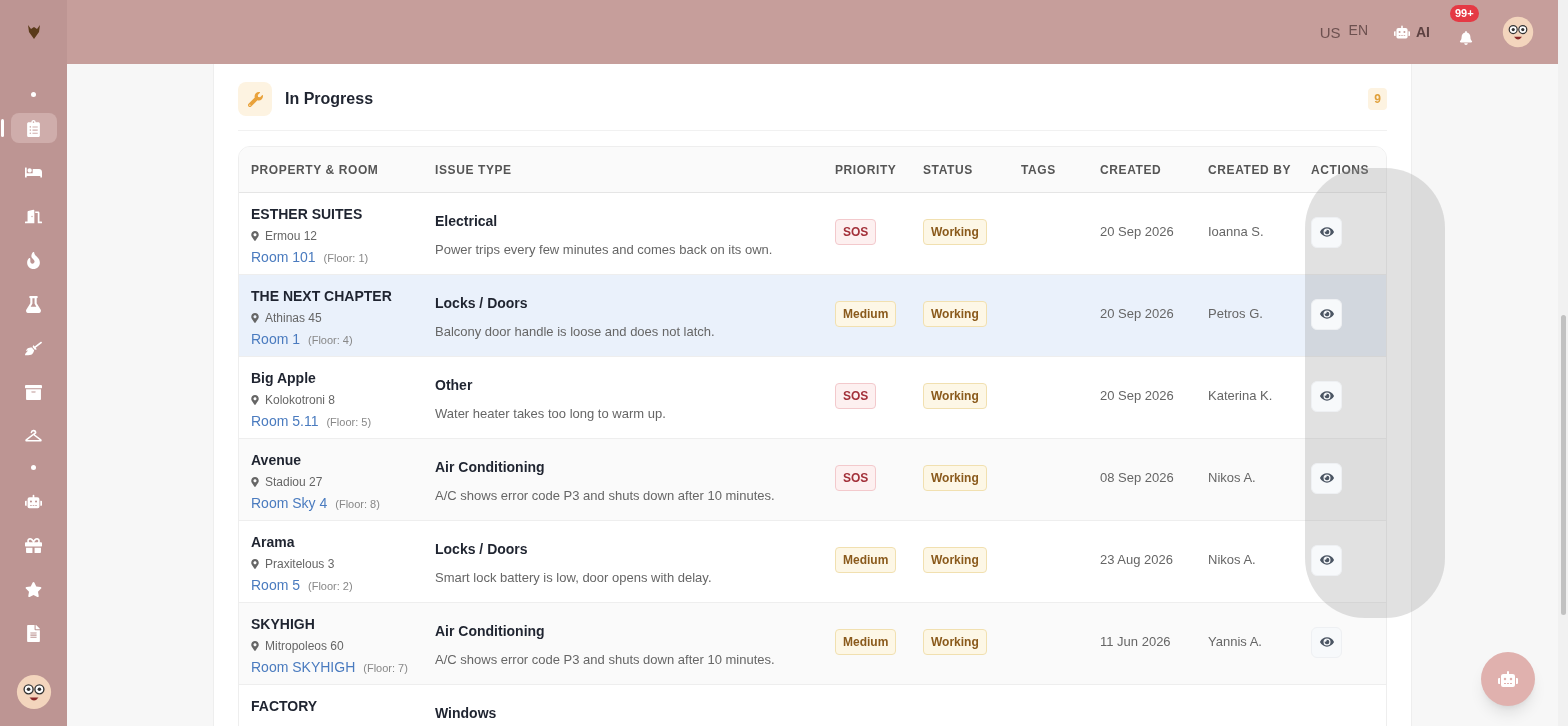 The width and height of the screenshot is (1568, 726). Describe the element at coordinates (466, 713) in the screenshot. I see `issue-type: Windows` at that location.